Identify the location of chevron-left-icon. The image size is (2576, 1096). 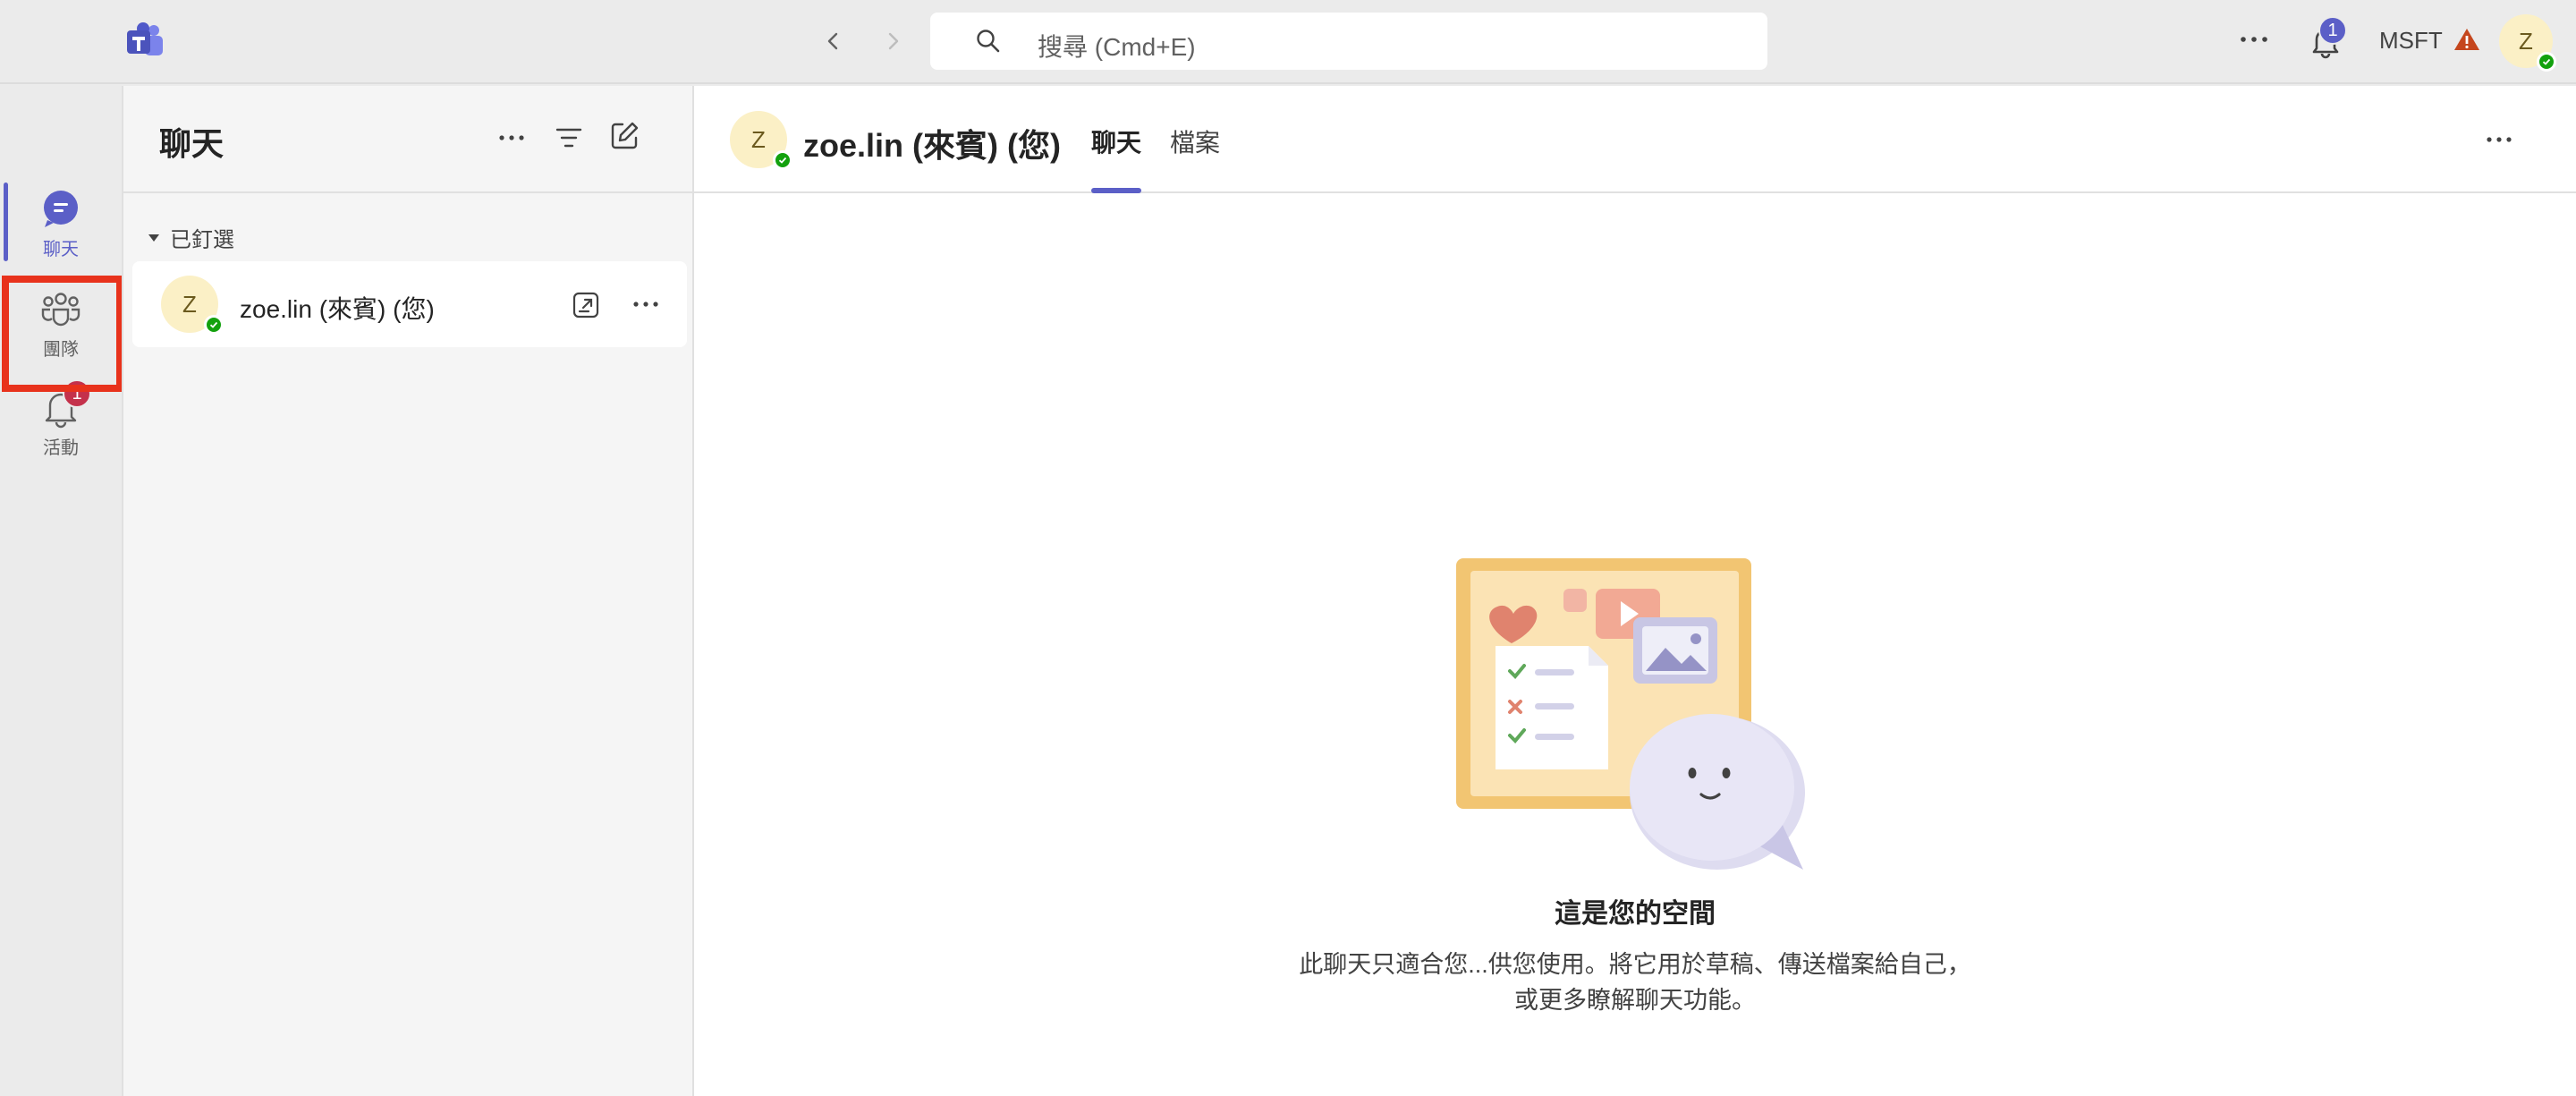
(832, 41).